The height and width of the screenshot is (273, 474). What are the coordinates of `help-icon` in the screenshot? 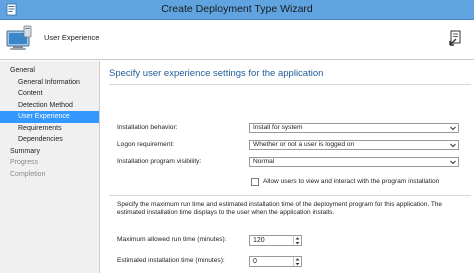 It's located at (455, 39).